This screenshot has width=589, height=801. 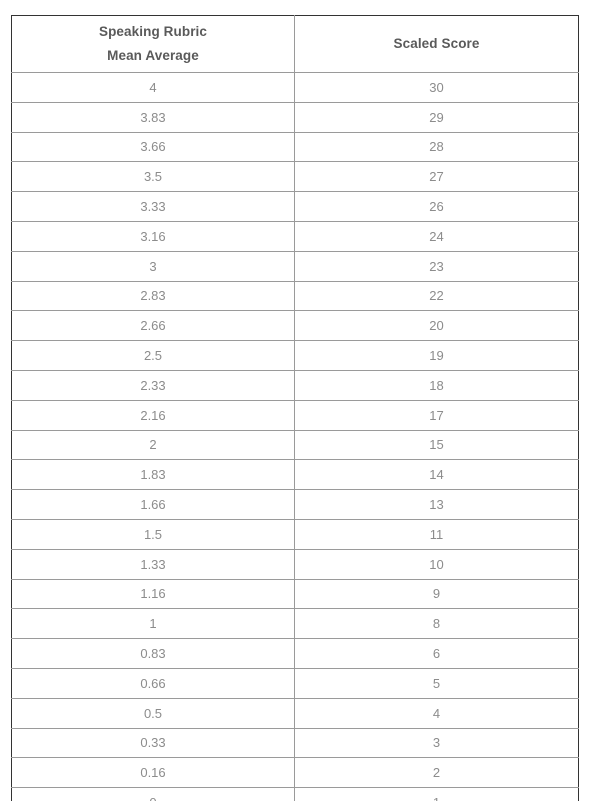 I want to click on cell-scaled-score: 15, so click(x=436, y=445).